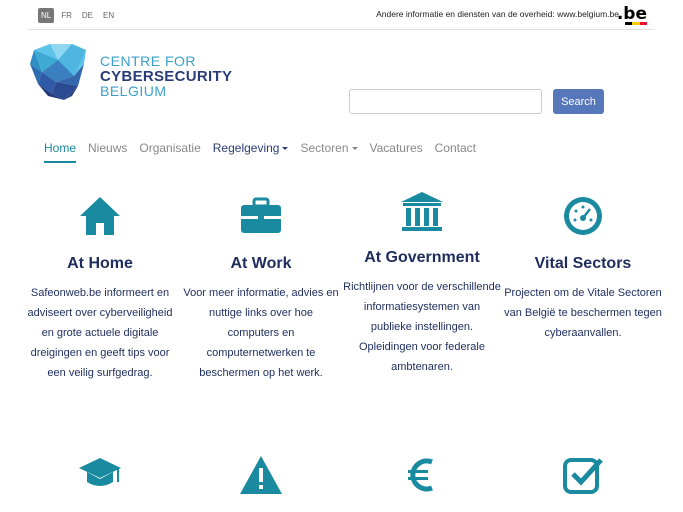 The image size is (683, 512). I want to click on briefcase-icon, so click(261, 216).